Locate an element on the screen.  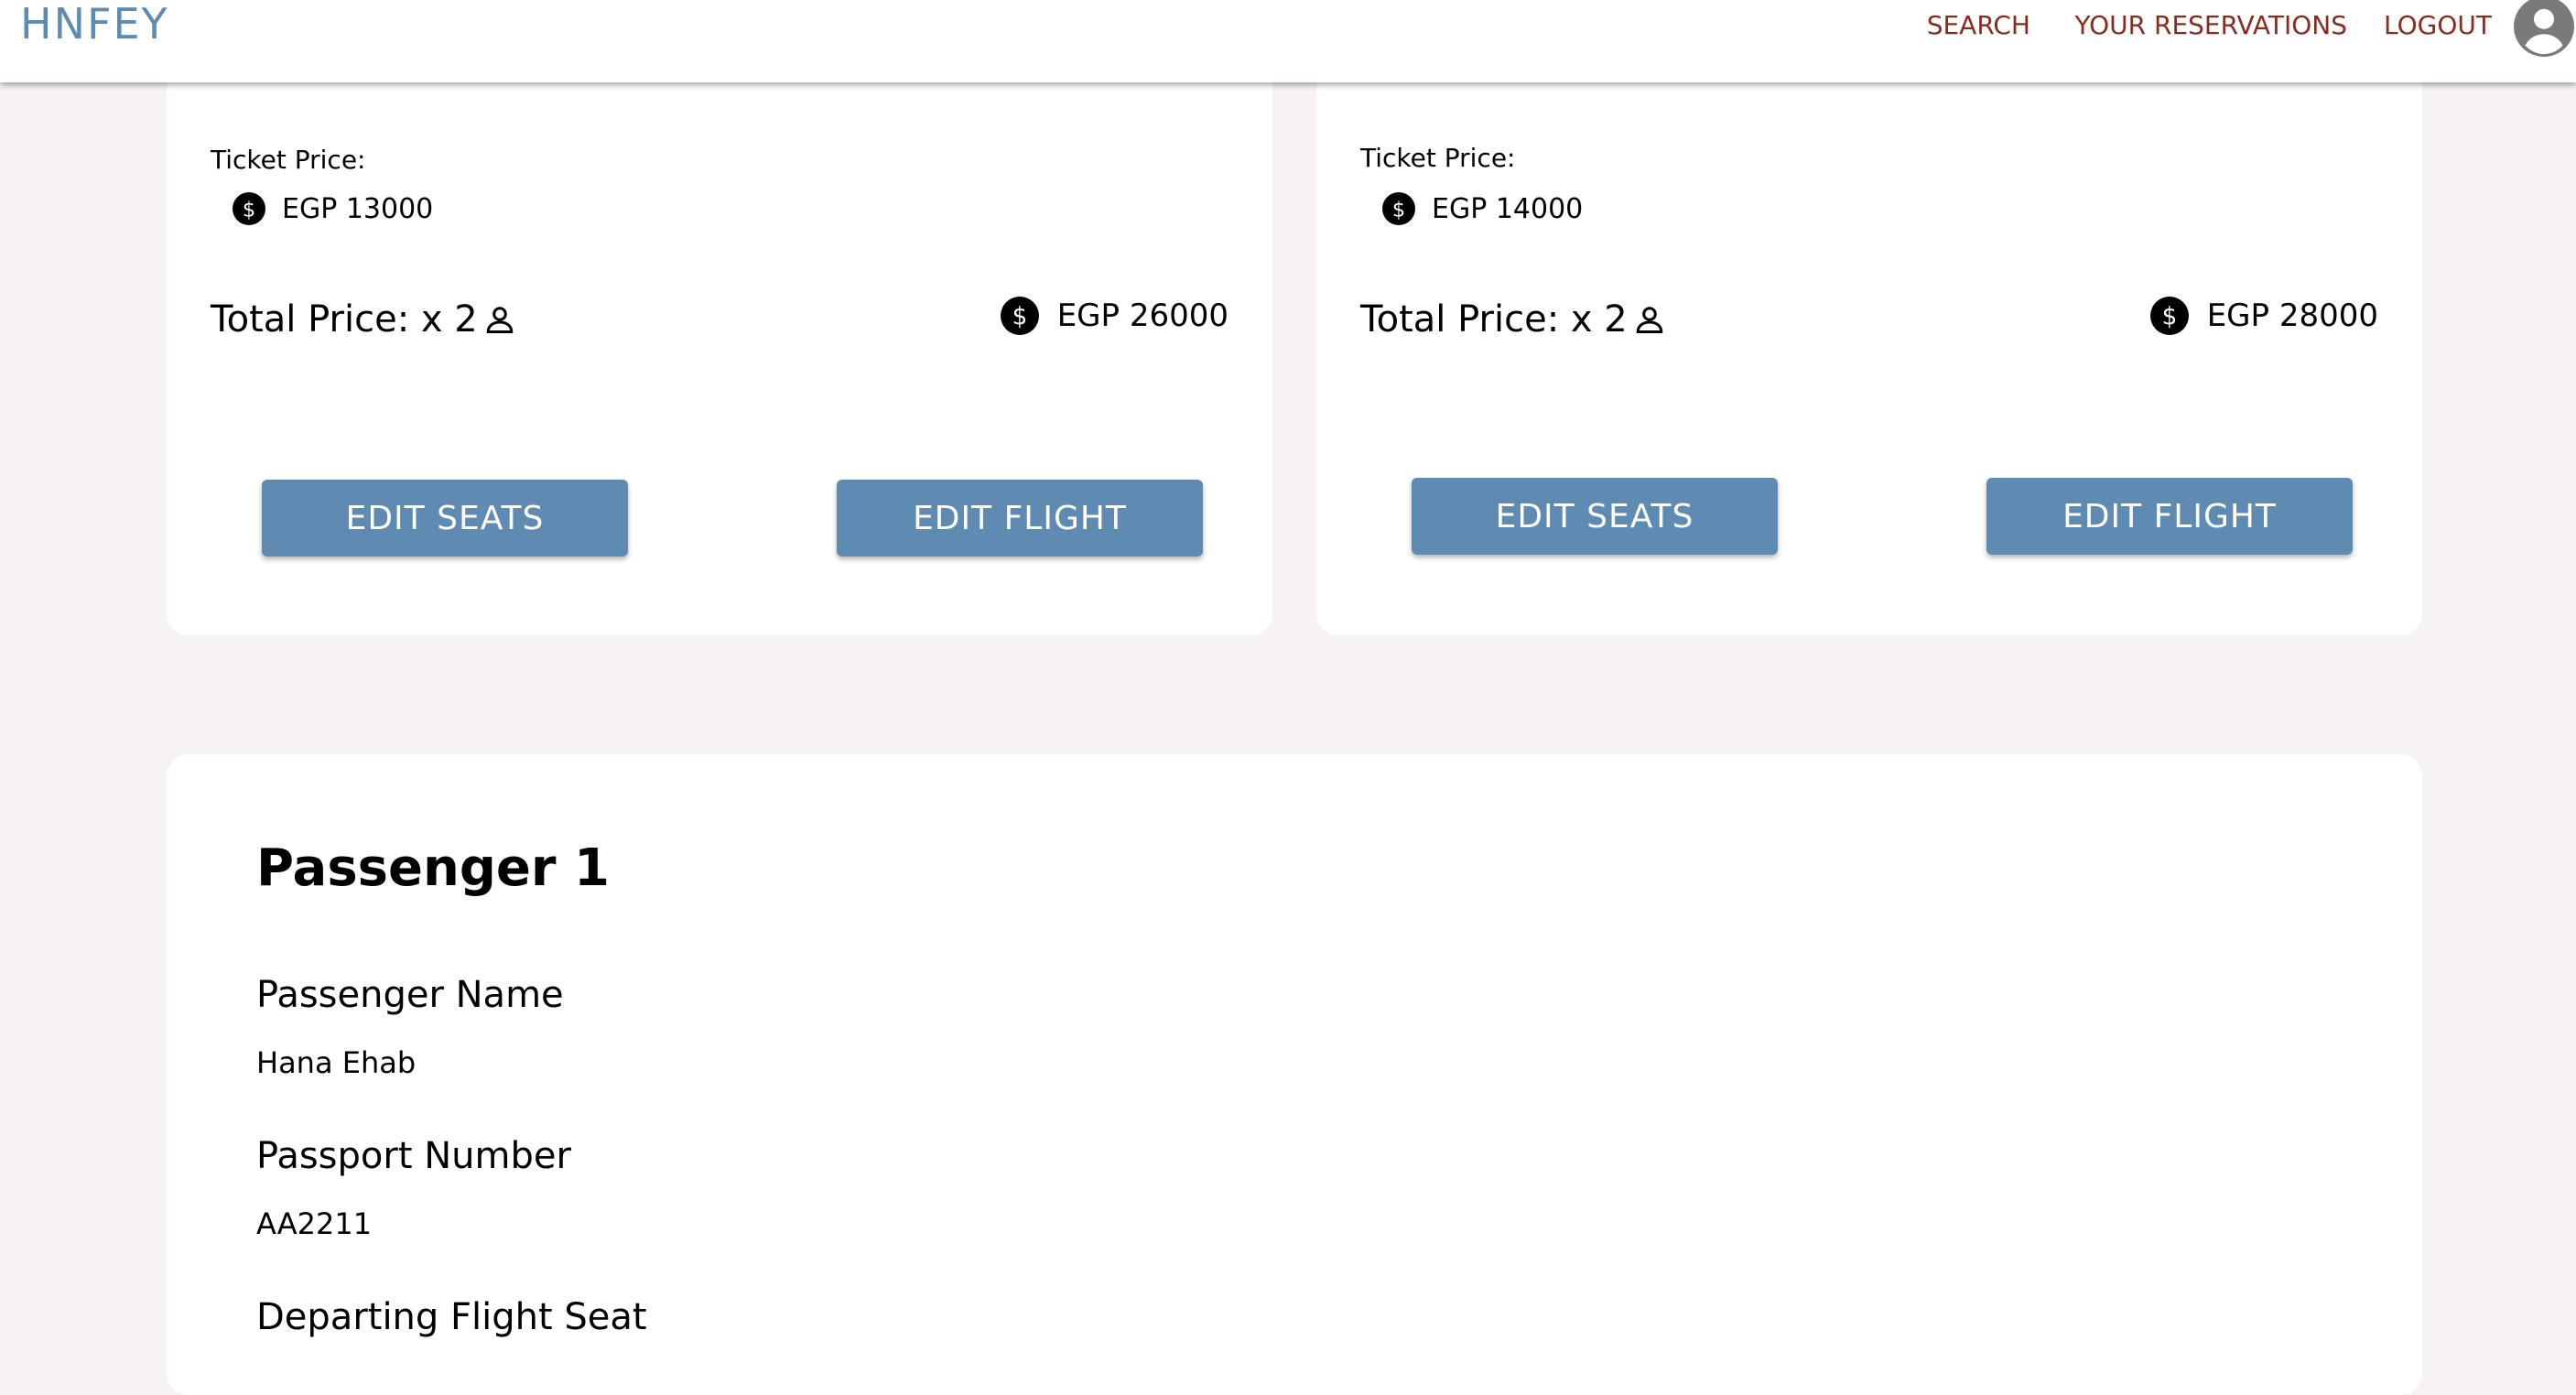
ticket-price-value: $ EGP 13000 is located at coordinates (333, 208).